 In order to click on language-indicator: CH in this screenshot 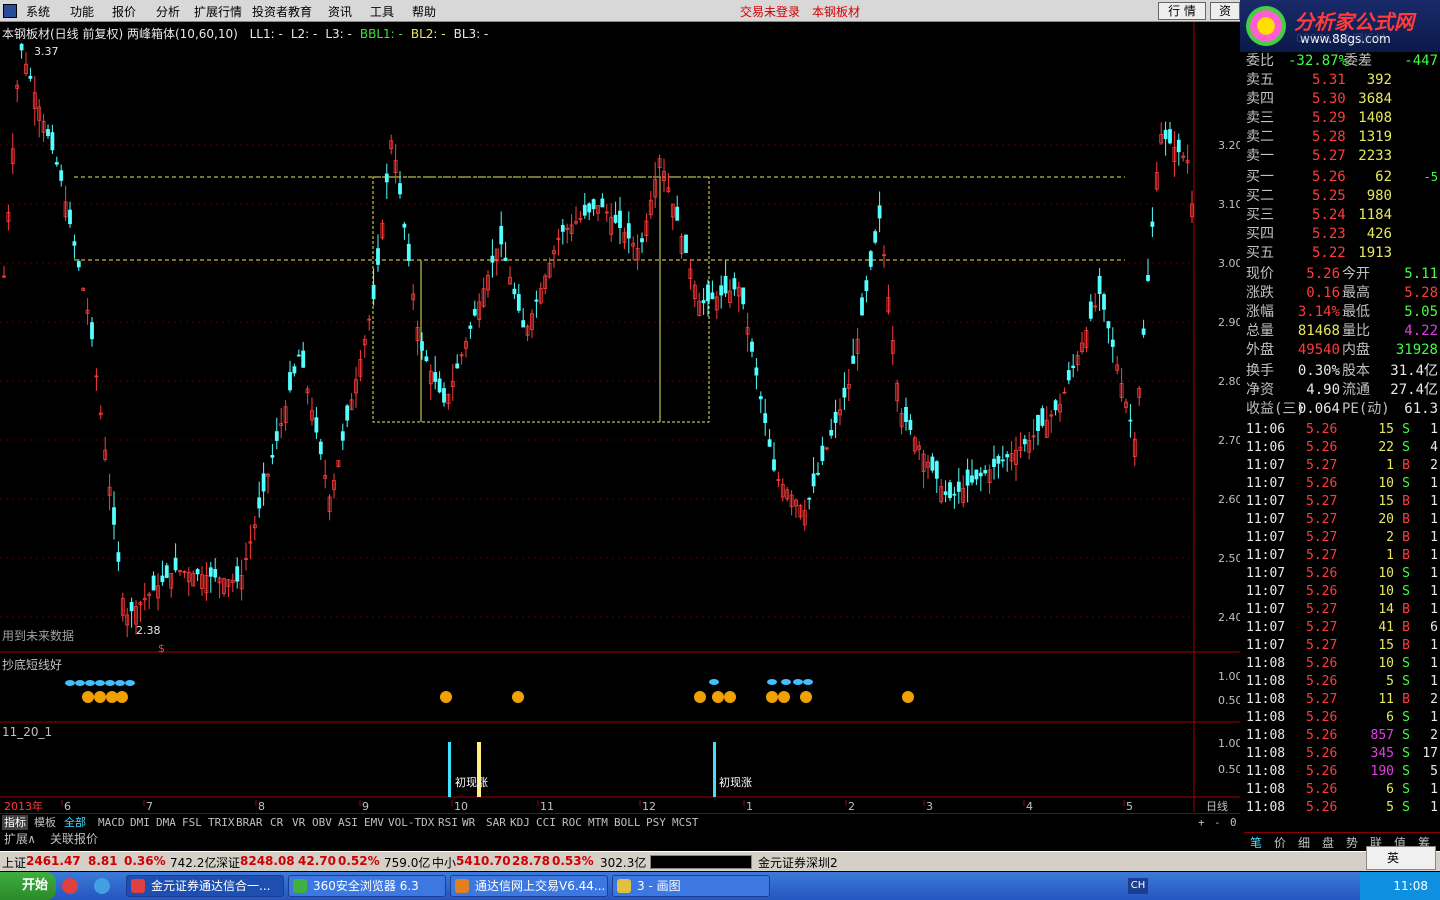, I will do `click(1138, 886)`.